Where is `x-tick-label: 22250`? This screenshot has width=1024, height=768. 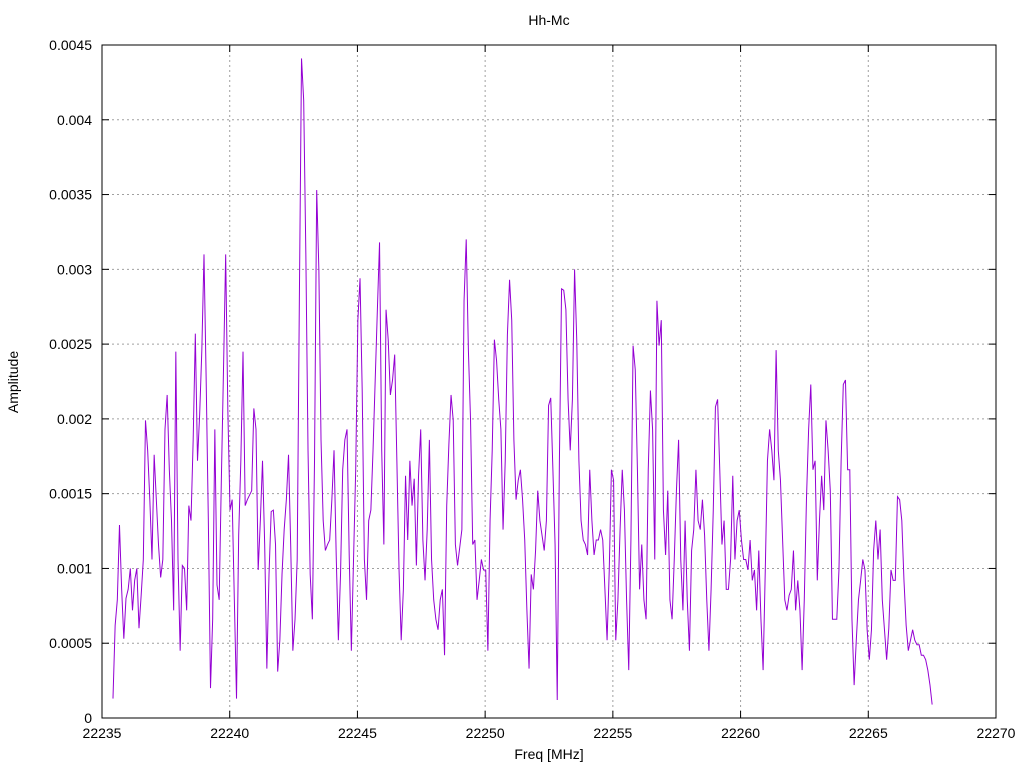 x-tick-label: 22250 is located at coordinates (485, 733).